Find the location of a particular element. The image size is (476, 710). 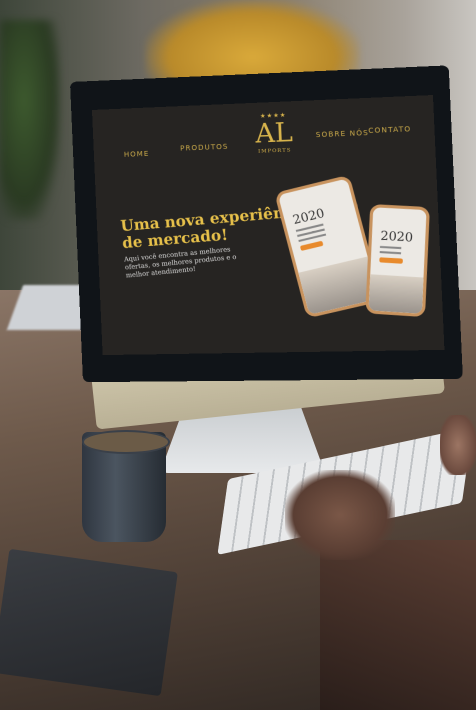

logo: ★★★★ AL IMPORTS is located at coordinates (274, 133).